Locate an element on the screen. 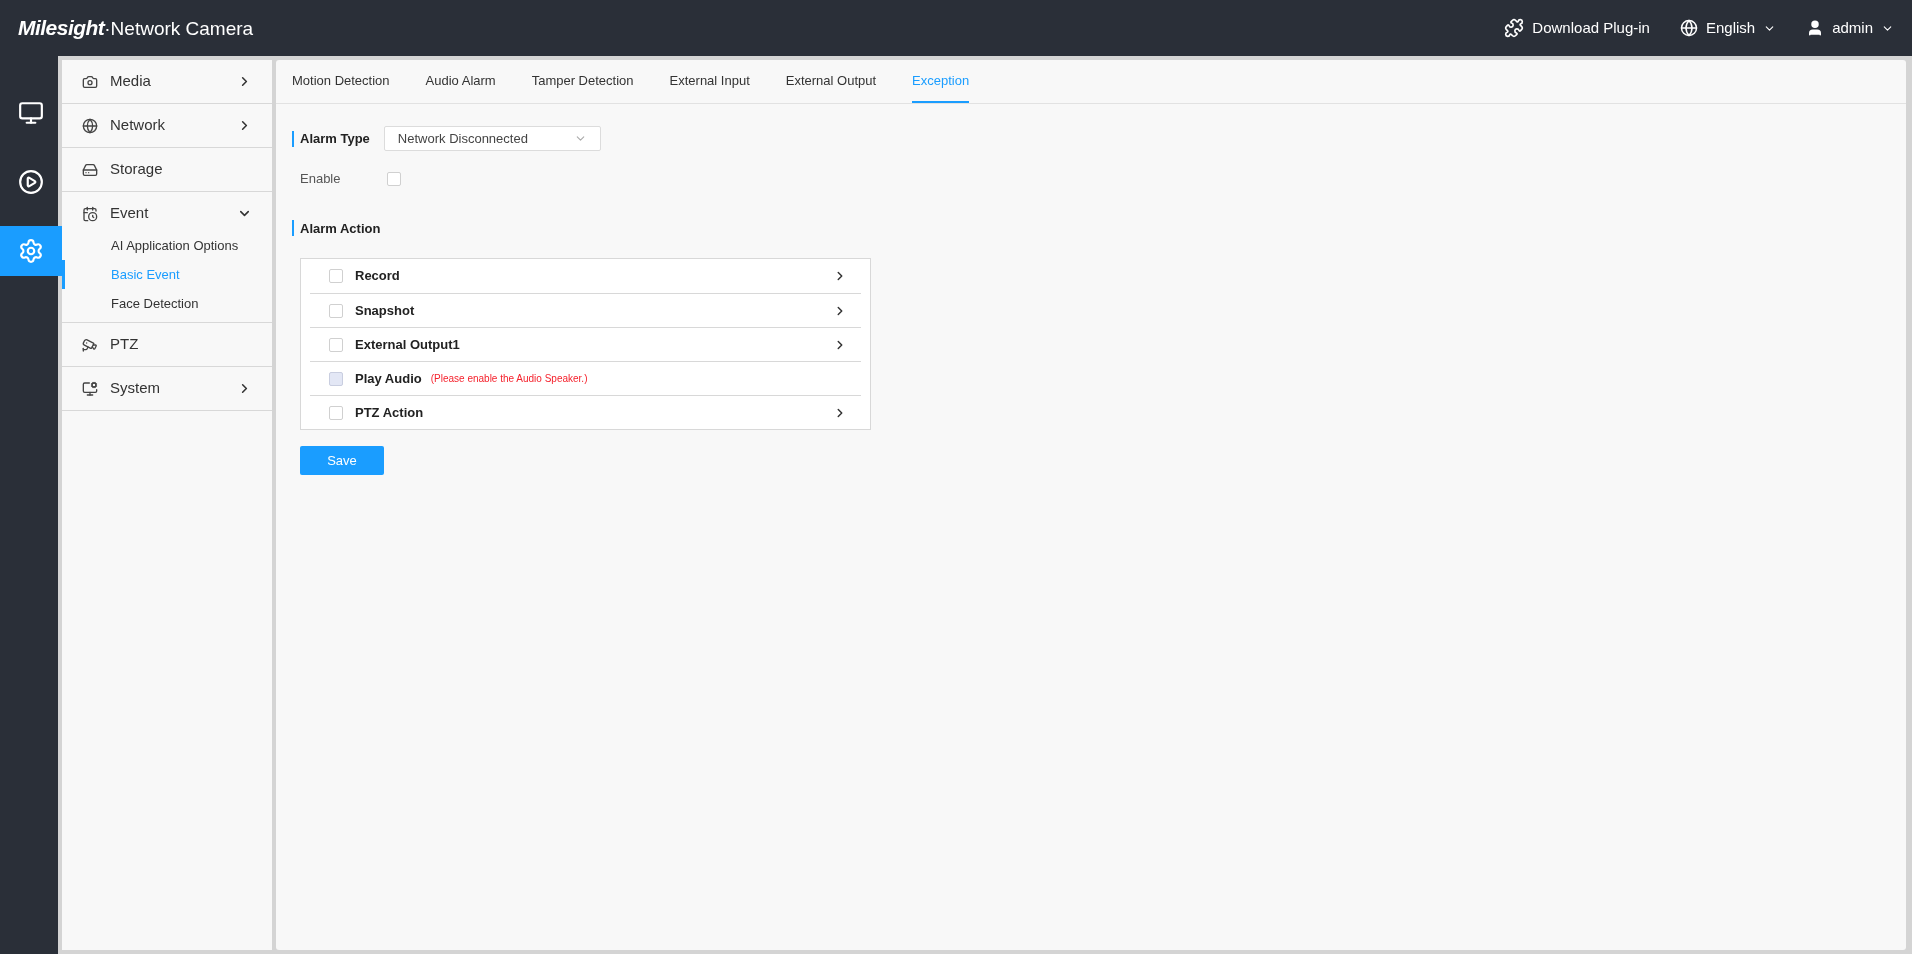 This screenshot has height=954, width=1912. enable-checkbox is located at coordinates (394, 178).